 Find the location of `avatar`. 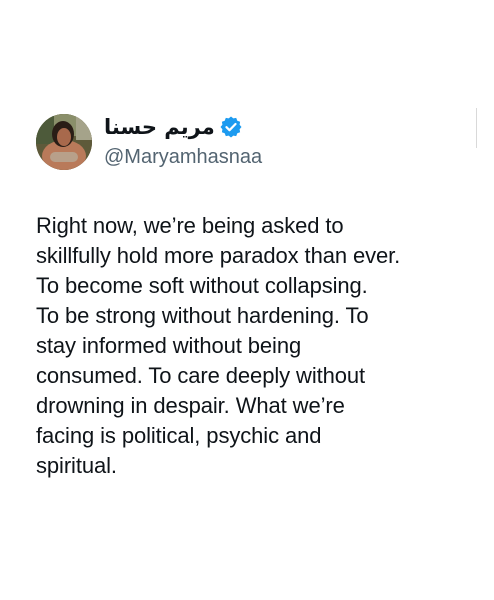

avatar is located at coordinates (64, 142).